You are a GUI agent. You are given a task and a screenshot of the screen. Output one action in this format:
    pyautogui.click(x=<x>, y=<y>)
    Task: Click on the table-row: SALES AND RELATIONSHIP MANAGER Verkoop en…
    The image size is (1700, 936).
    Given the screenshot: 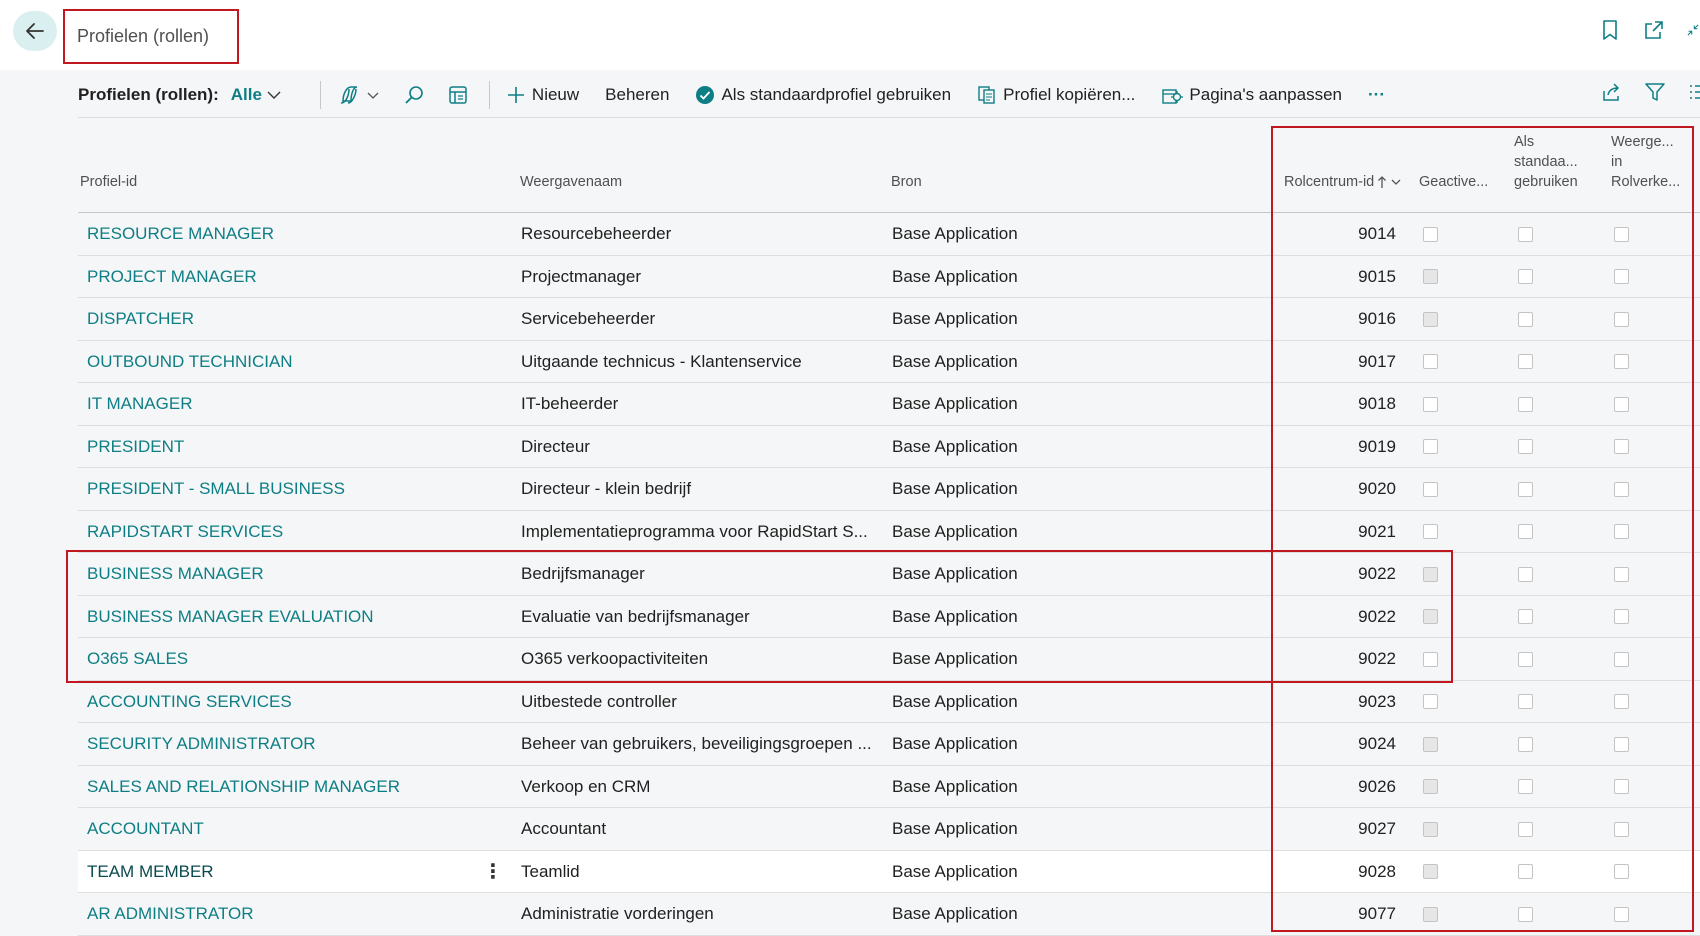 What is the action you would take?
    pyautogui.click(x=889, y=787)
    